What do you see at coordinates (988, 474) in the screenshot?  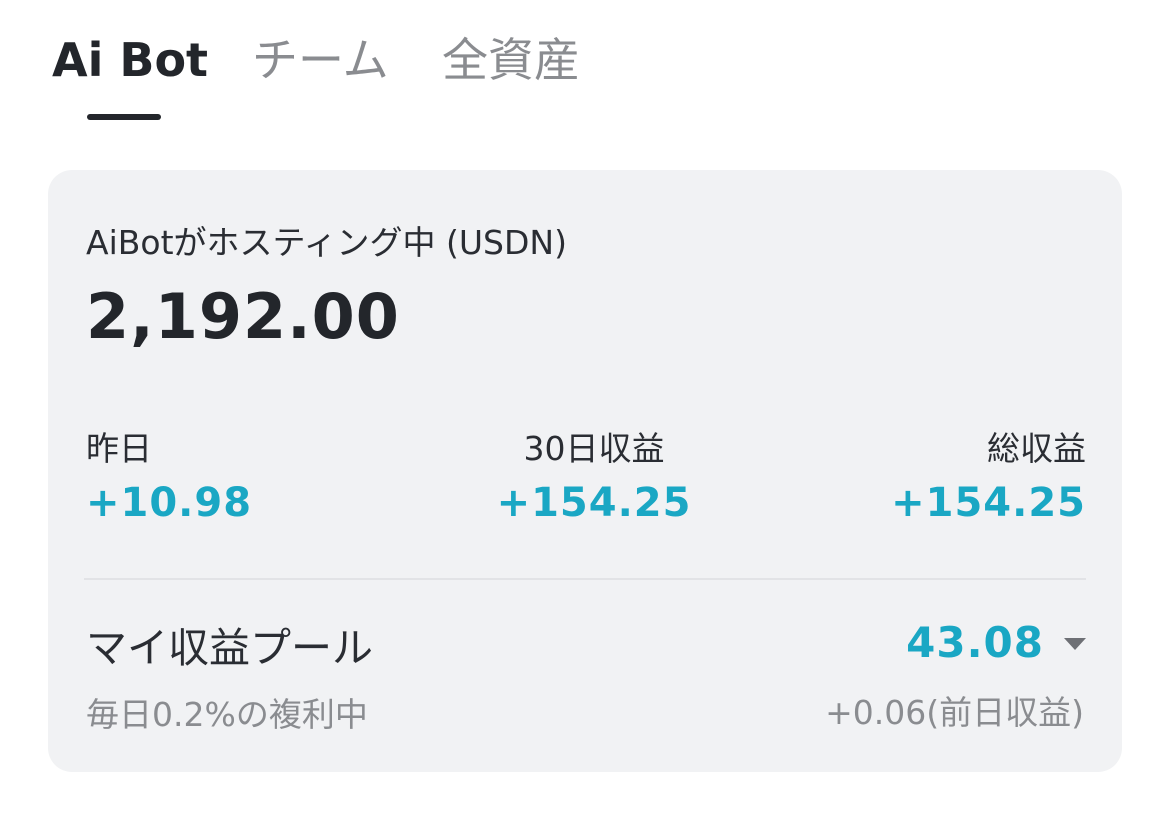 I see `stat-total: 総収益 +154.25` at bounding box center [988, 474].